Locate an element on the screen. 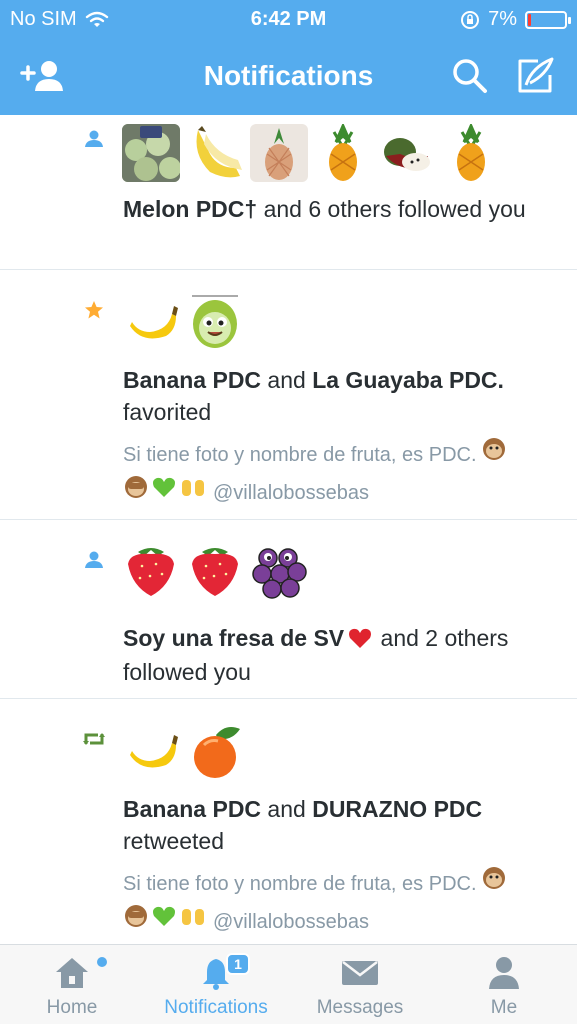 The image size is (577, 1024). notification-text: Soy una fresa de SV and 2 others is located at coordinates (340, 638).